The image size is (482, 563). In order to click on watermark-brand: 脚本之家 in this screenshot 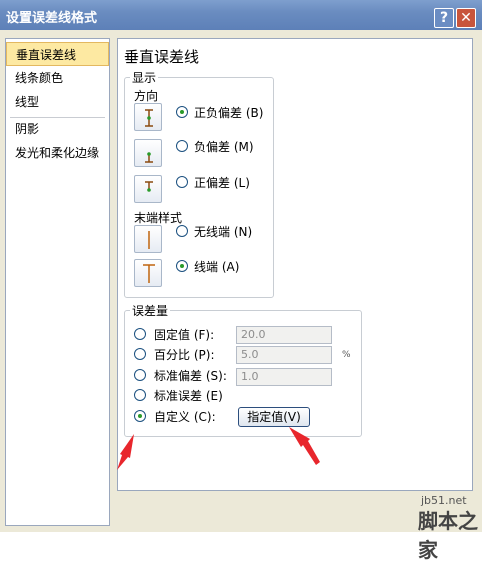, I will do `click(448, 535)`.